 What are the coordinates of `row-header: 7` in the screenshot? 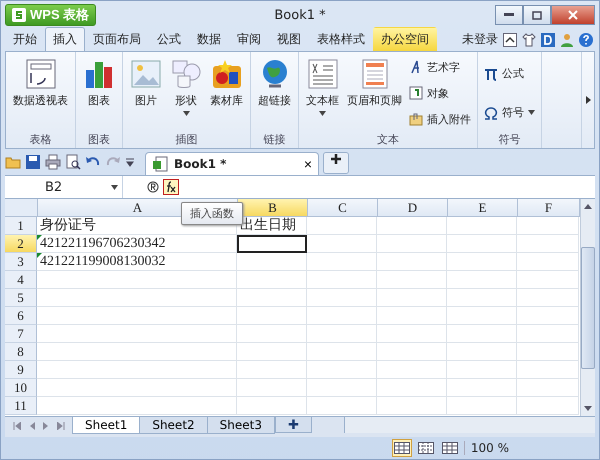 It's located at (21, 334).